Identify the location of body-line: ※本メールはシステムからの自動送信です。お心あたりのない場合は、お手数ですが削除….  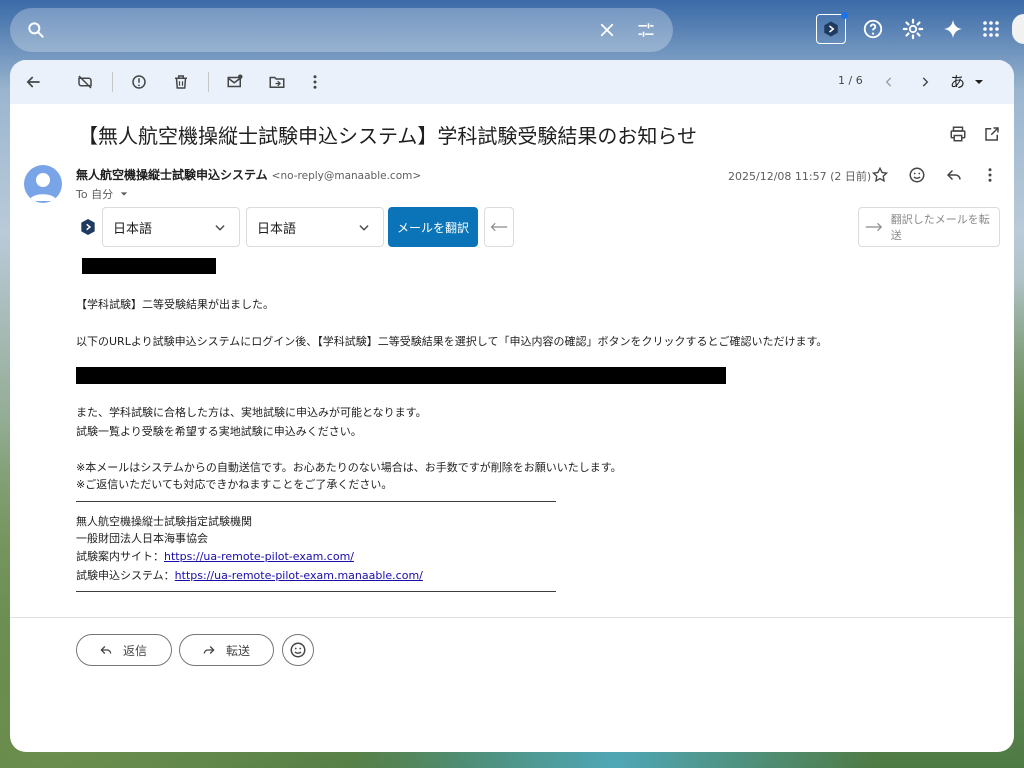
(349, 467).